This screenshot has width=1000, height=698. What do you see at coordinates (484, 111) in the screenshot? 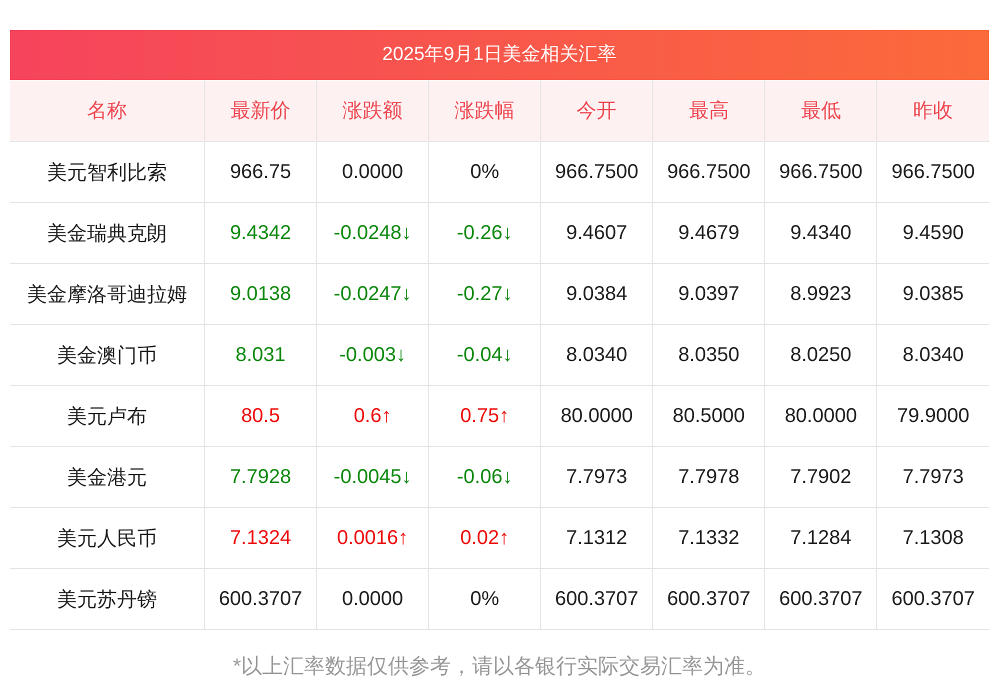
I see `column-header: 涨跌幅` at bounding box center [484, 111].